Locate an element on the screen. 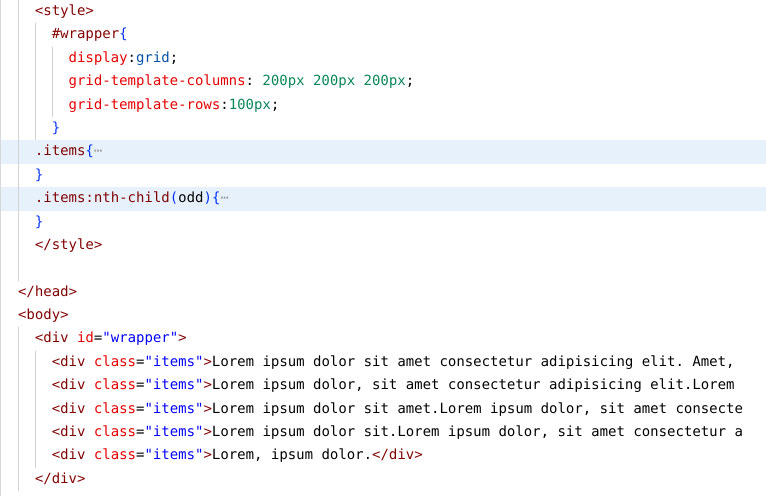 The width and height of the screenshot is (766, 496). code-line: grid-template-columns: 200px 200px 200px; is located at coordinates (216, 82).